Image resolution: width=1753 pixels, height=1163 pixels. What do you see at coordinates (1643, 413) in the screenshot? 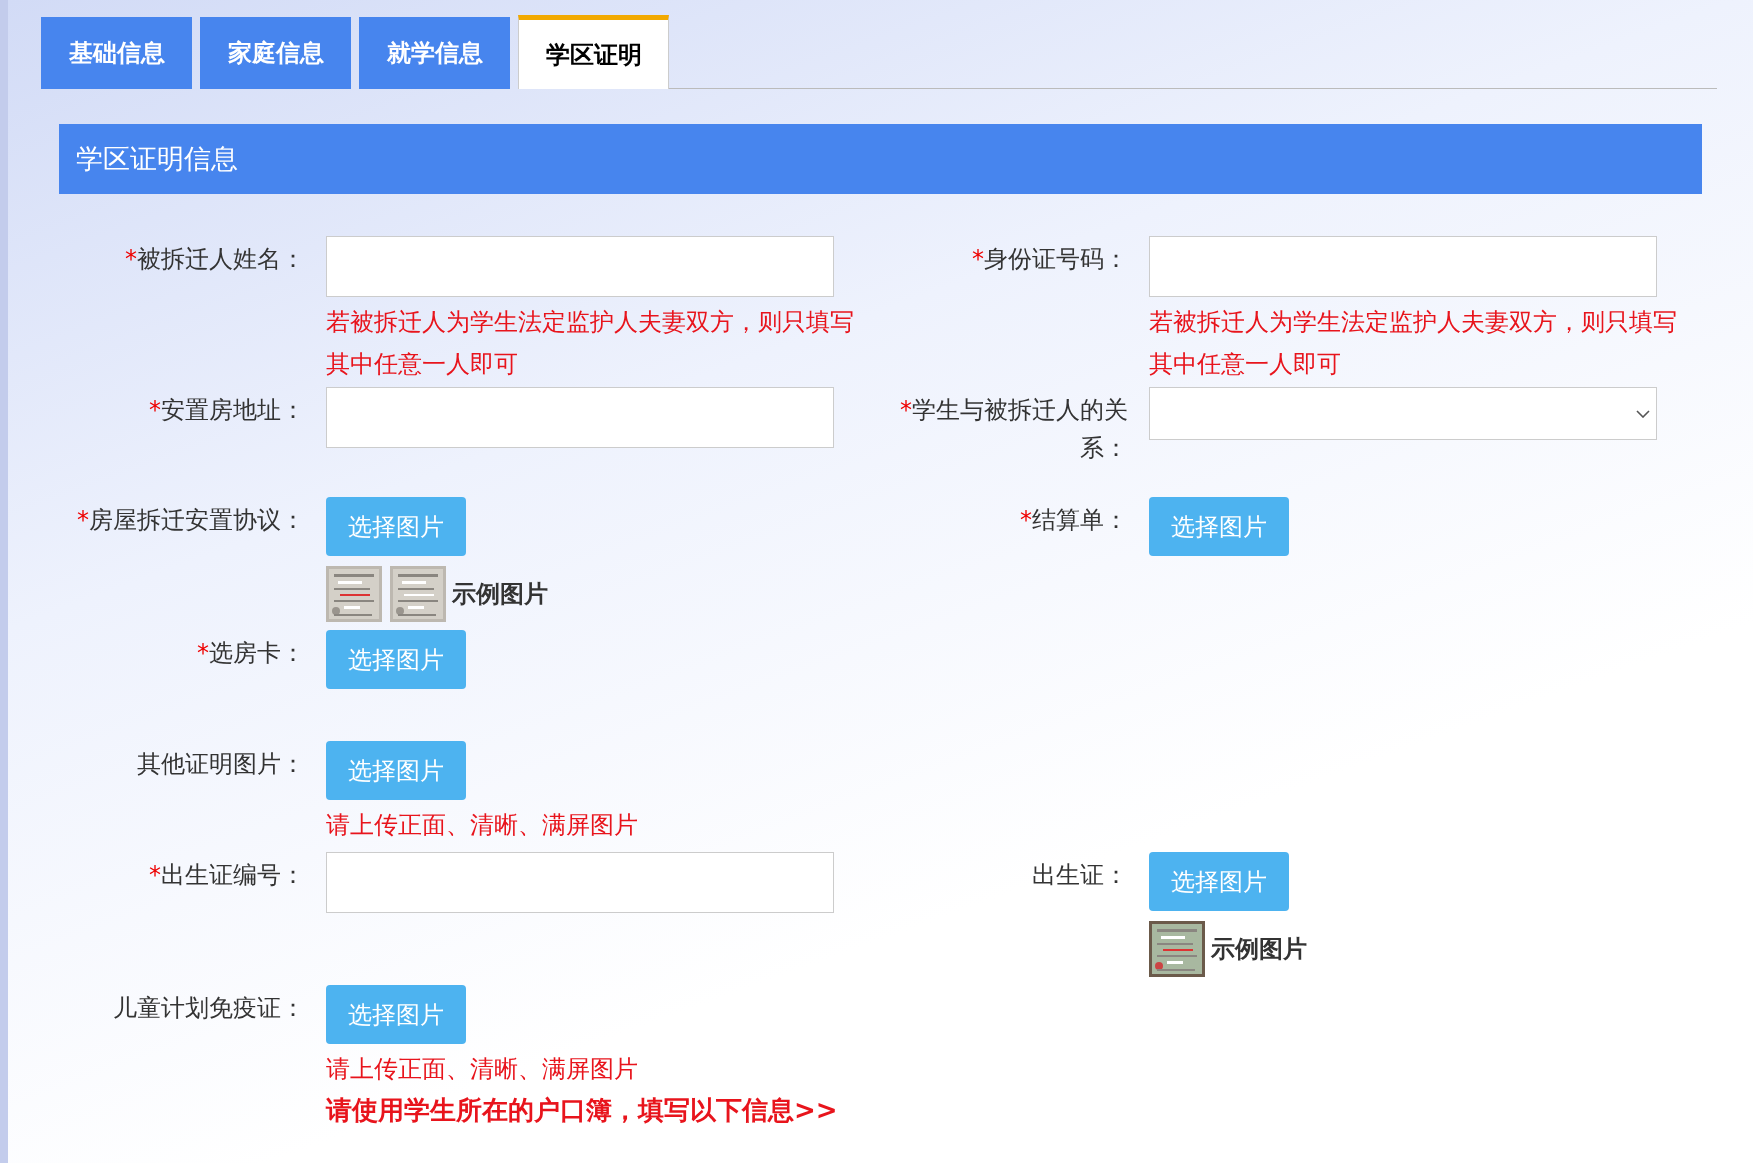
I see `chevron-down-icon` at bounding box center [1643, 413].